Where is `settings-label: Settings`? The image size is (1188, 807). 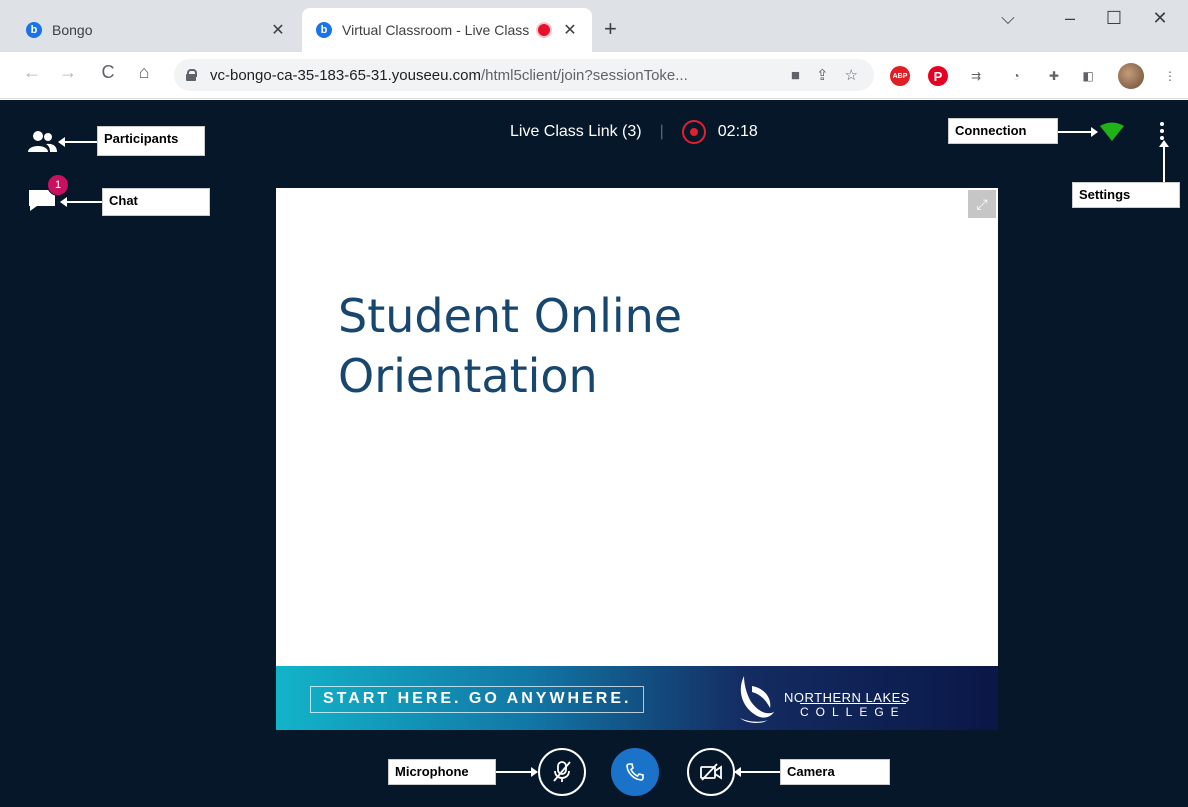
settings-label: Settings is located at coordinates (1126, 195).